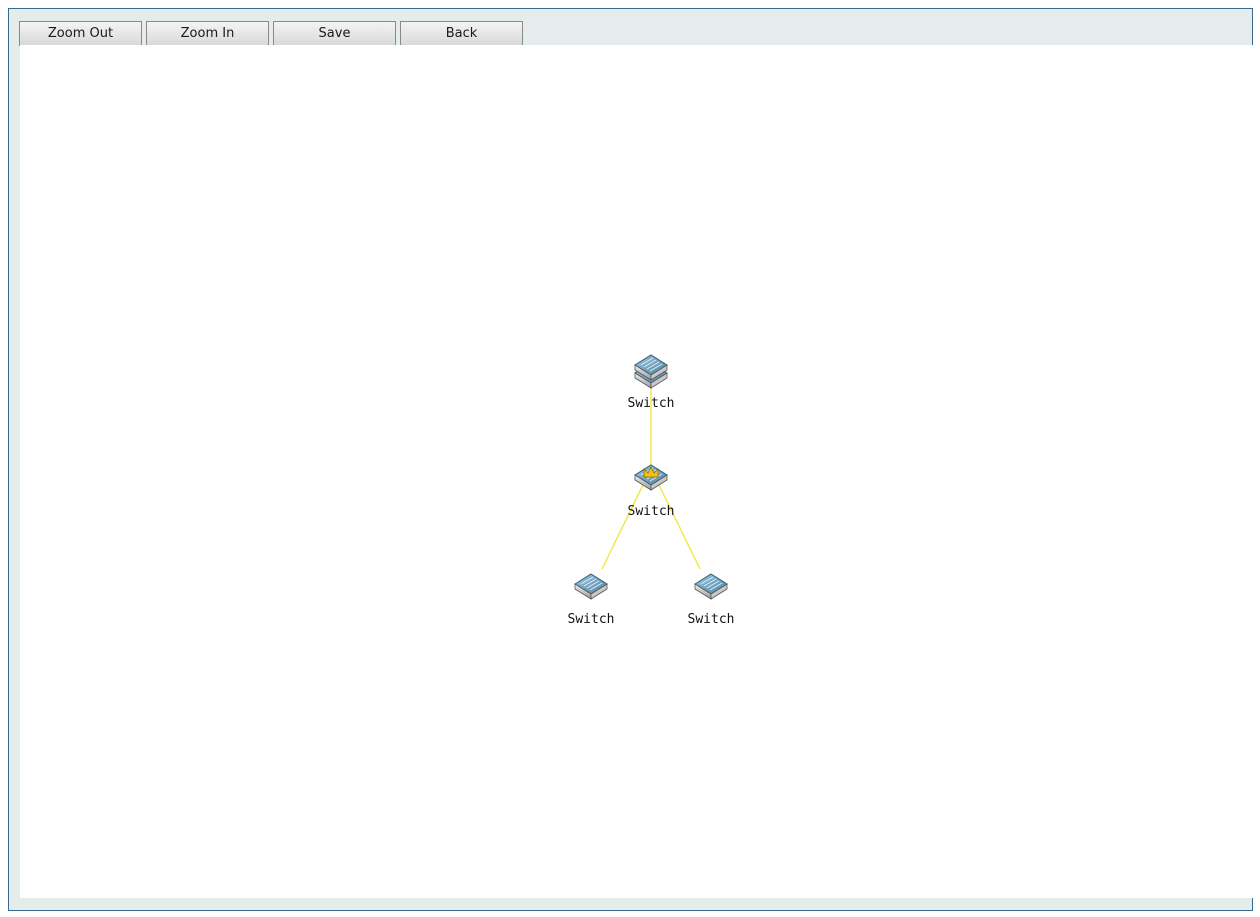 The width and height of the screenshot is (1260, 917). What do you see at coordinates (651, 371) in the screenshot?
I see `stacked-switch-icon` at bounding box center [651, 371].